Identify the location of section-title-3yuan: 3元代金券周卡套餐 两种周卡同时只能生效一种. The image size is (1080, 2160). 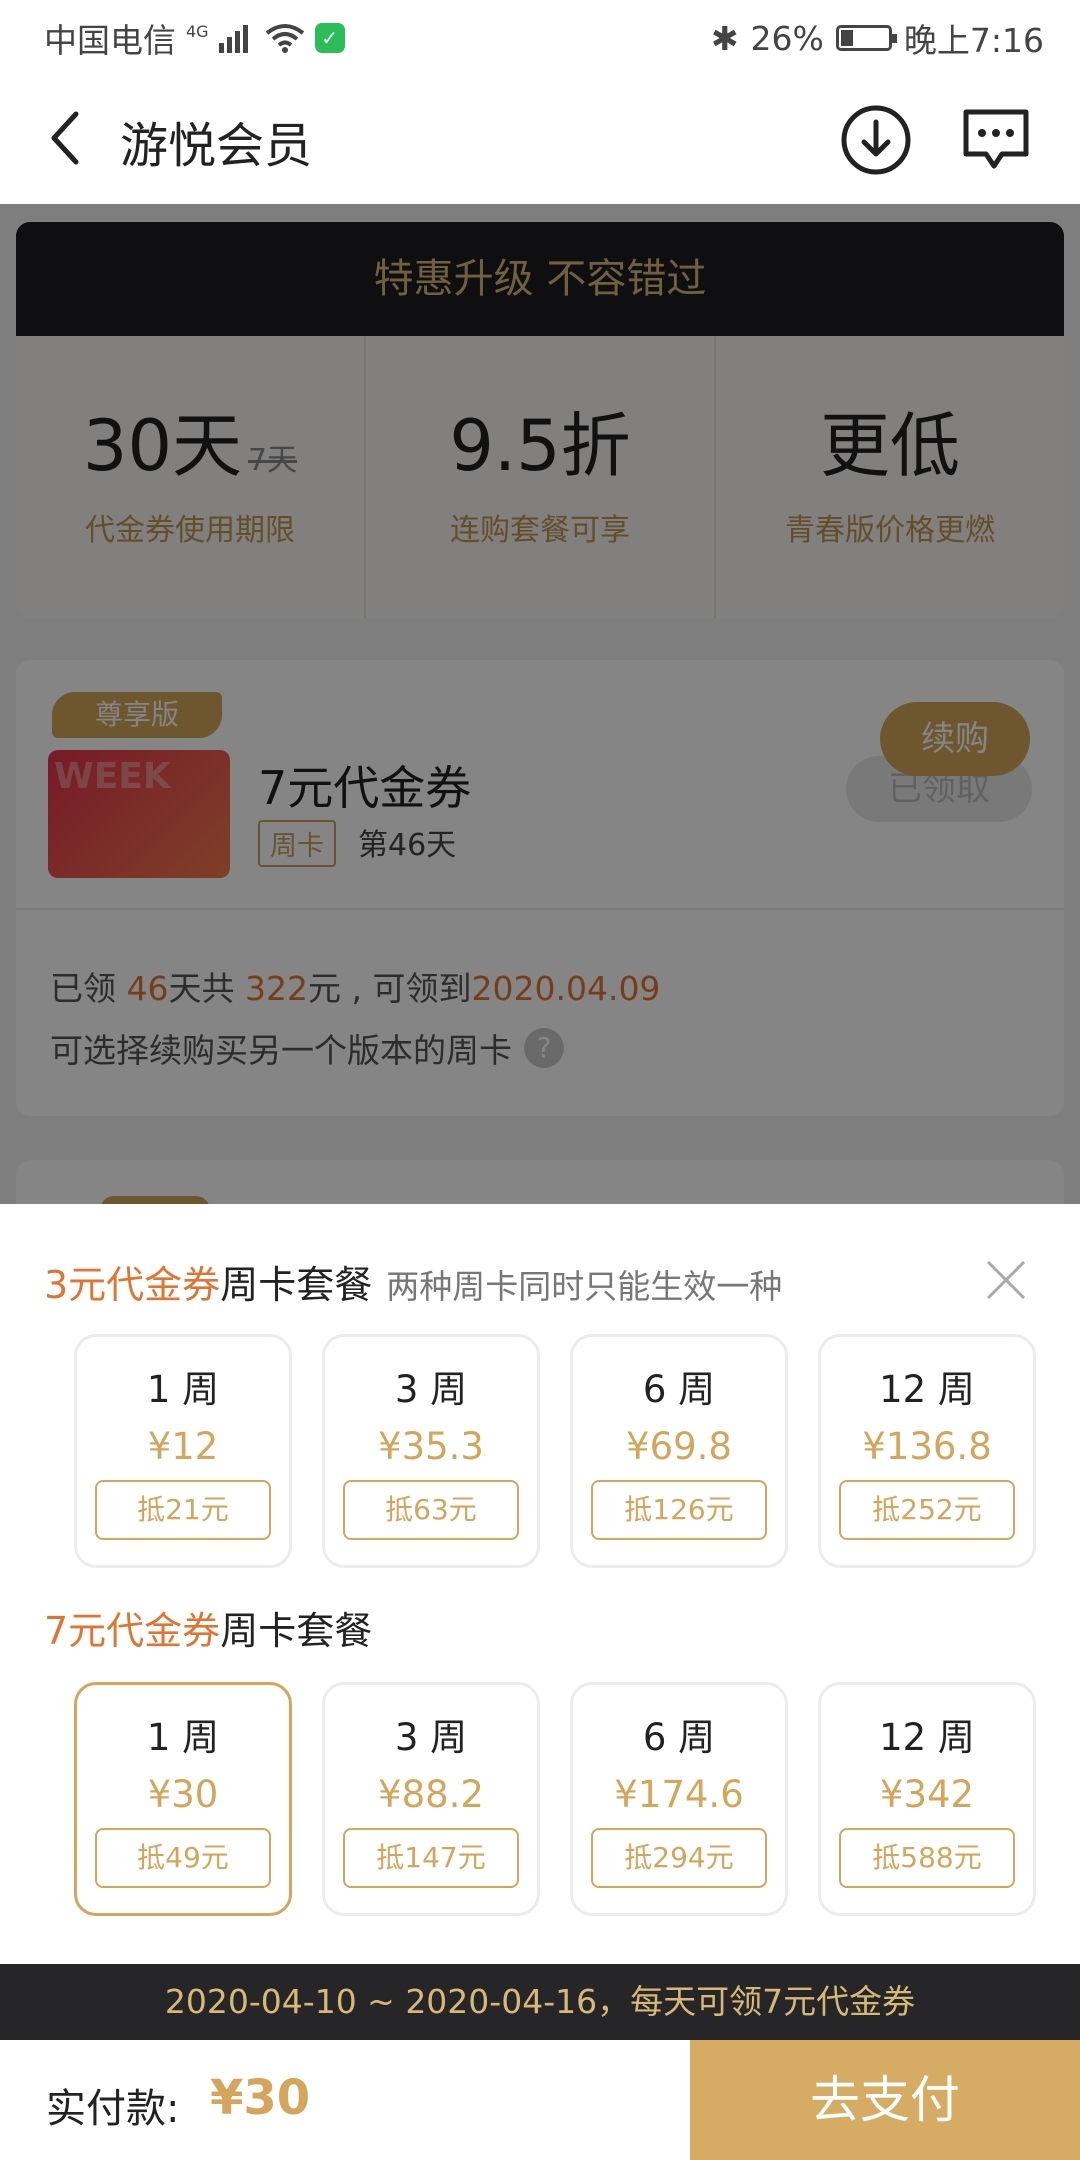
(413, 1281).